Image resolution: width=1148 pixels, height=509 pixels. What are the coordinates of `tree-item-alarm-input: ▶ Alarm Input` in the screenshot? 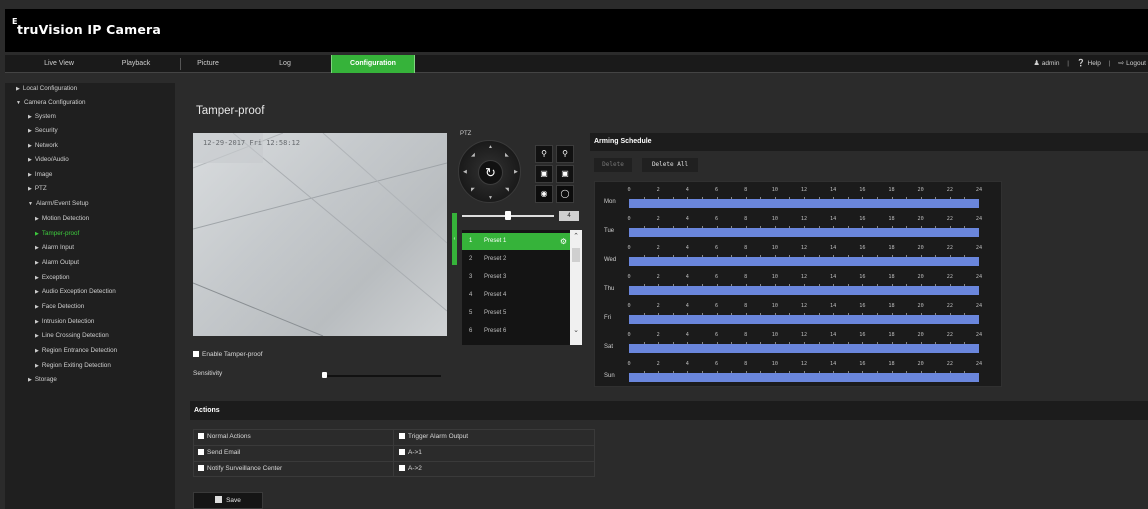 It's located at (54, 247).